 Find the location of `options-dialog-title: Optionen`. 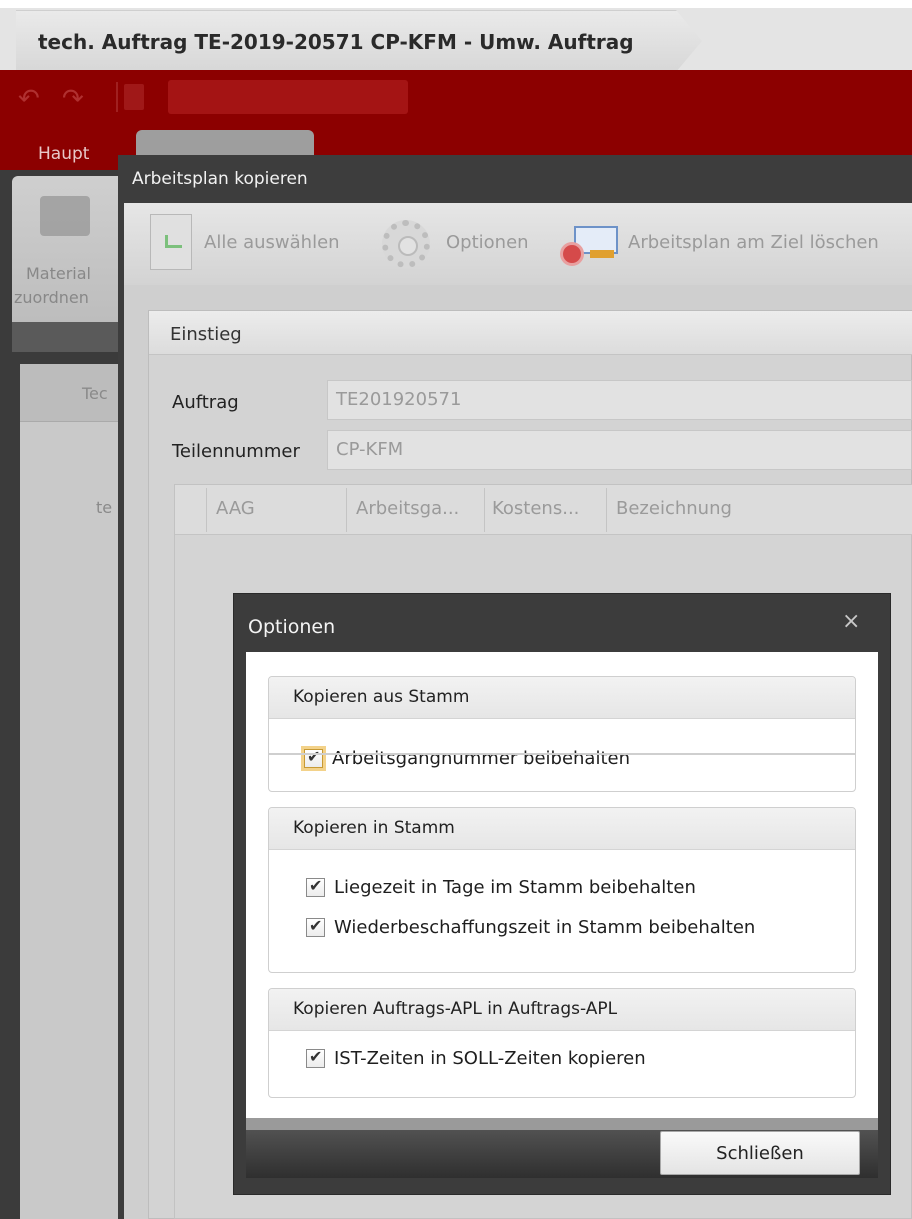

options-dialog-title: Optionen is located at coordinates (292, 627).